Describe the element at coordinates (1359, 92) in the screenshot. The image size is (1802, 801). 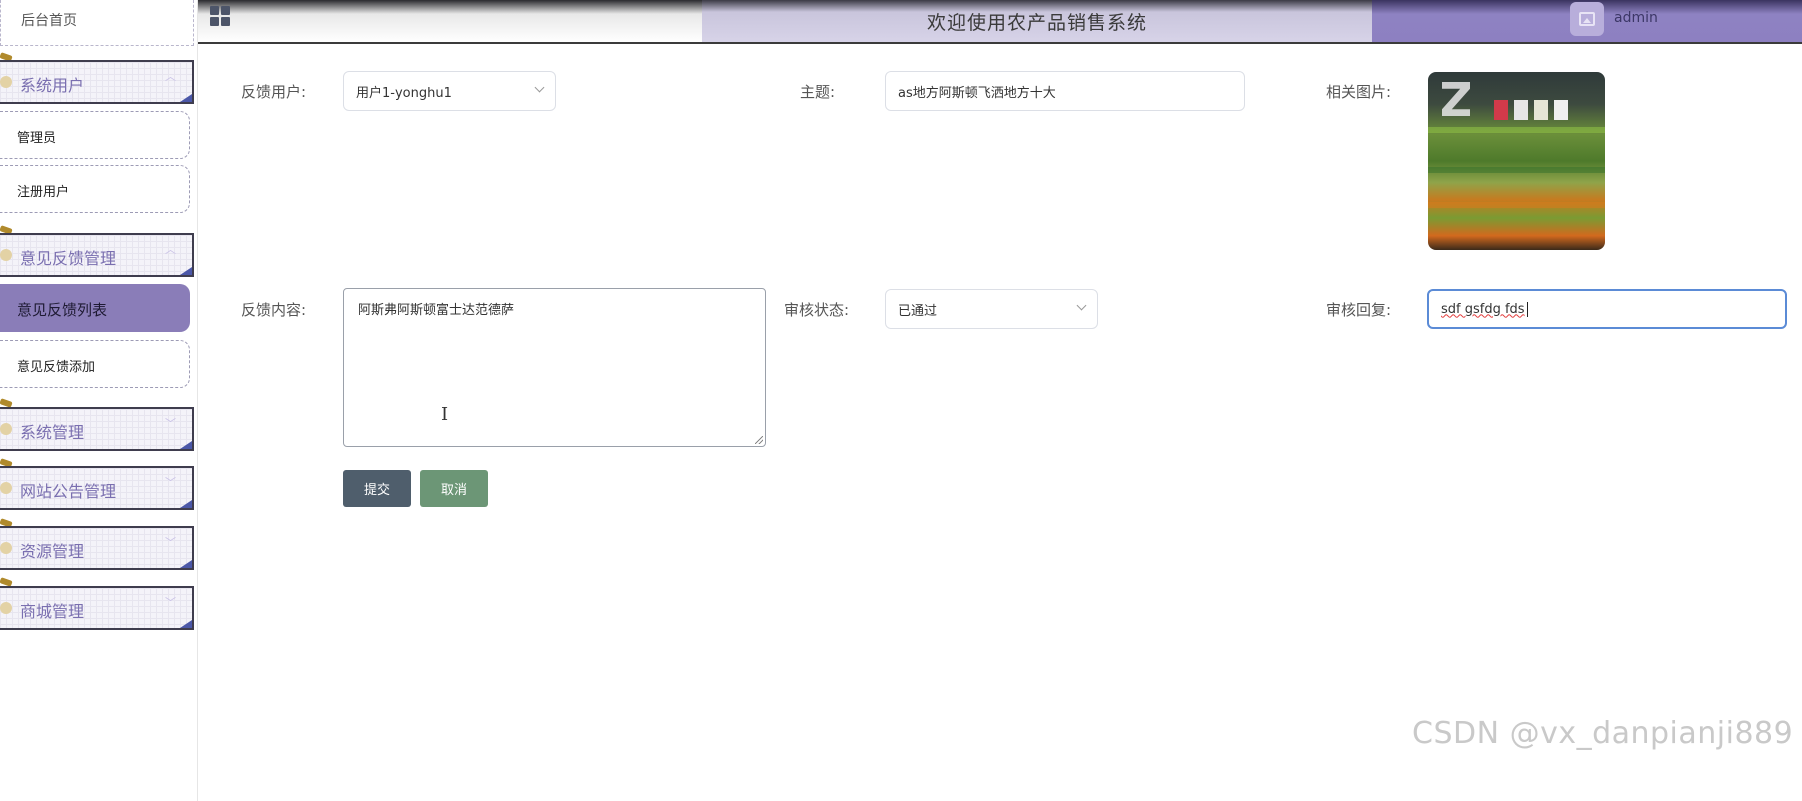
I see `related-image-label: 相关图片:` at that location.